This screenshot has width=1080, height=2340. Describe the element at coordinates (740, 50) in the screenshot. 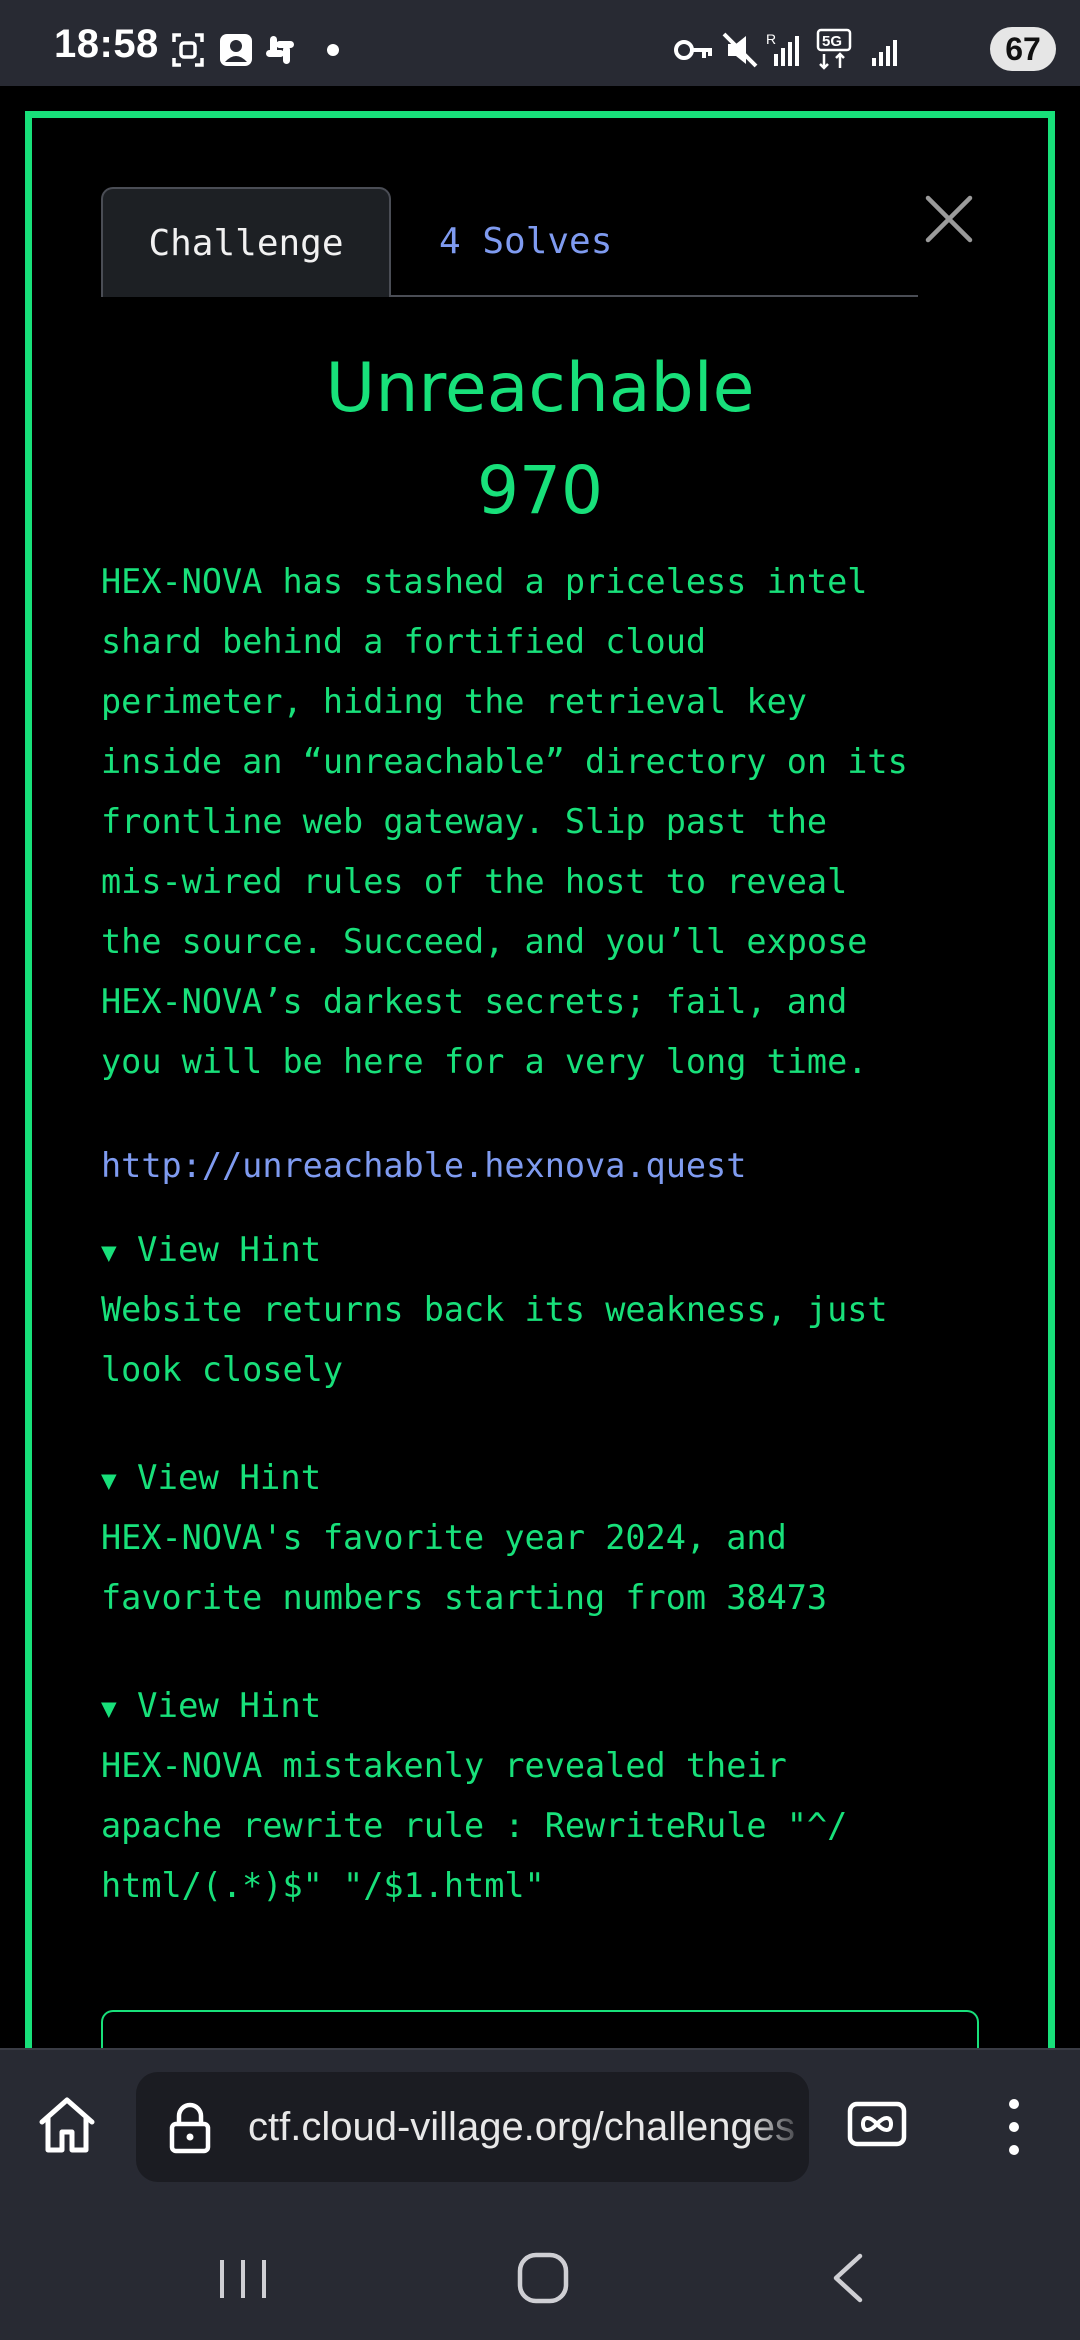

I see `mute-icon` at that location.